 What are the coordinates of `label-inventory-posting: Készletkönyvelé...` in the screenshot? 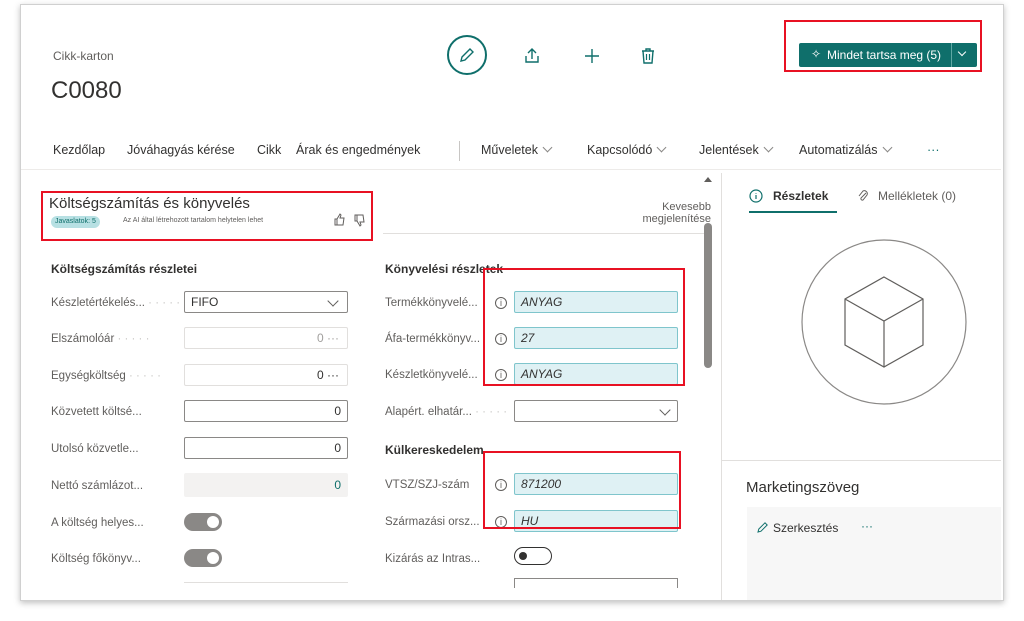 It's located at (431, 375).